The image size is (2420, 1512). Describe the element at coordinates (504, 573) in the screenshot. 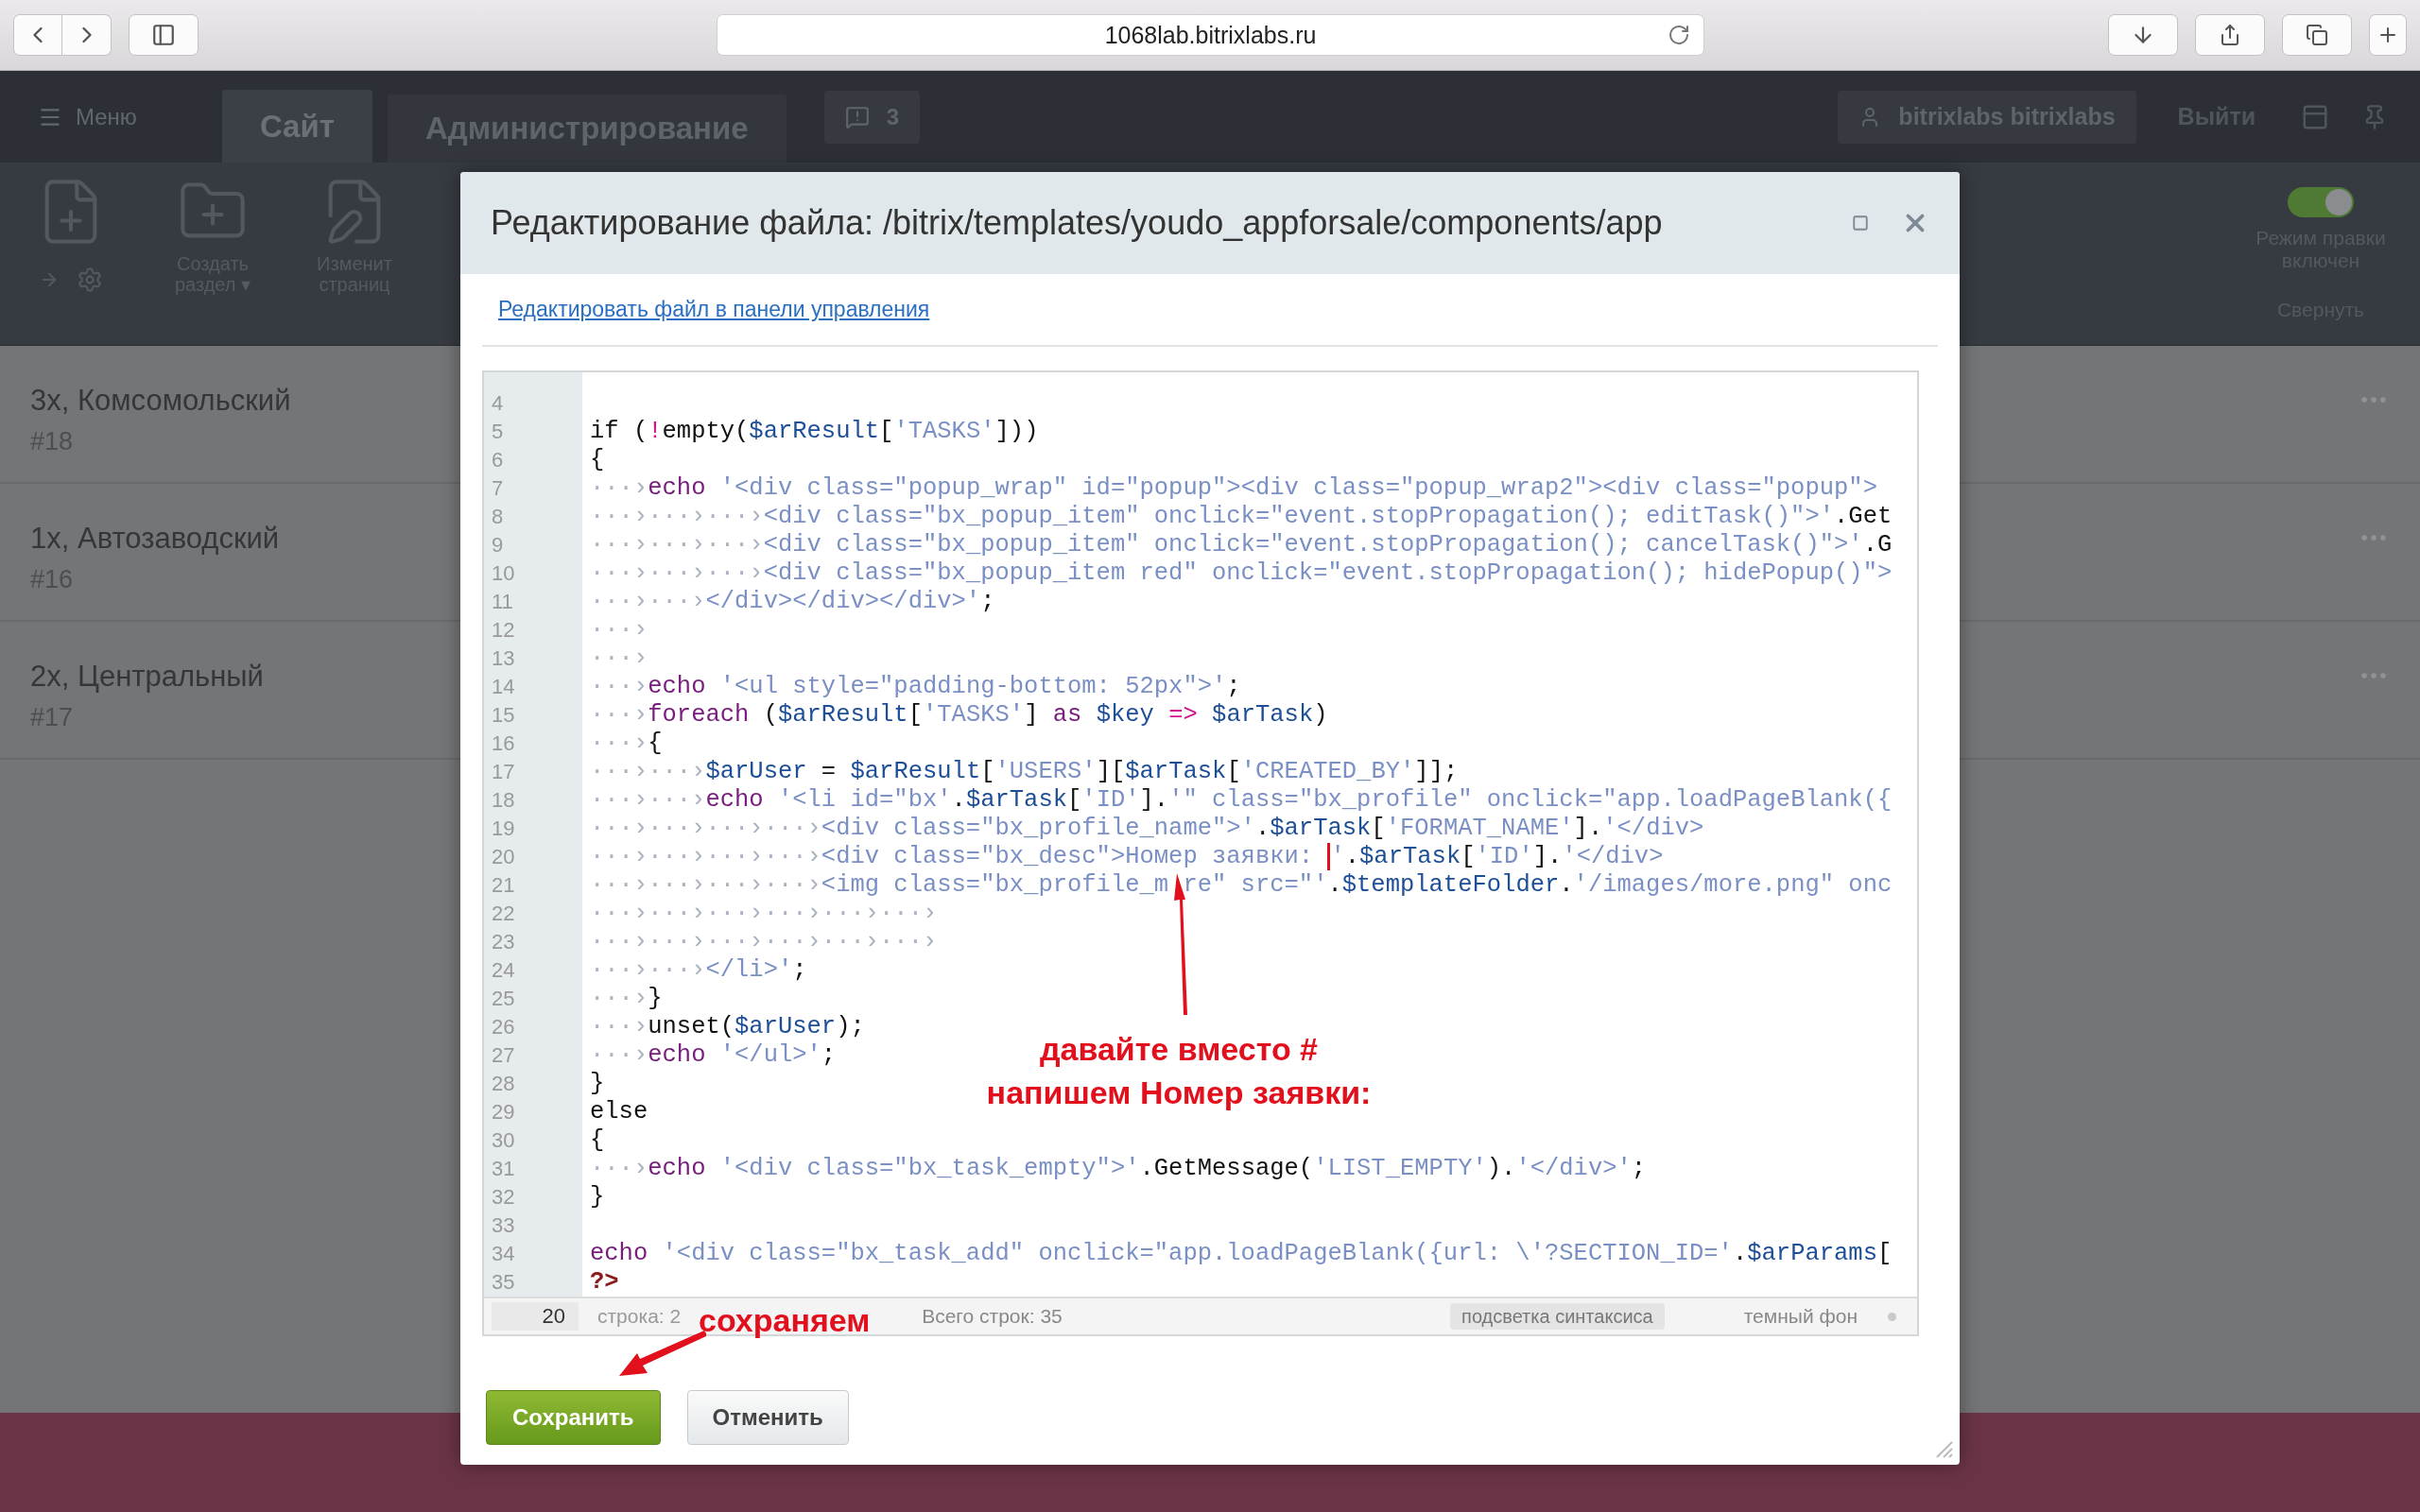

I see `line-number: 10` at that location.